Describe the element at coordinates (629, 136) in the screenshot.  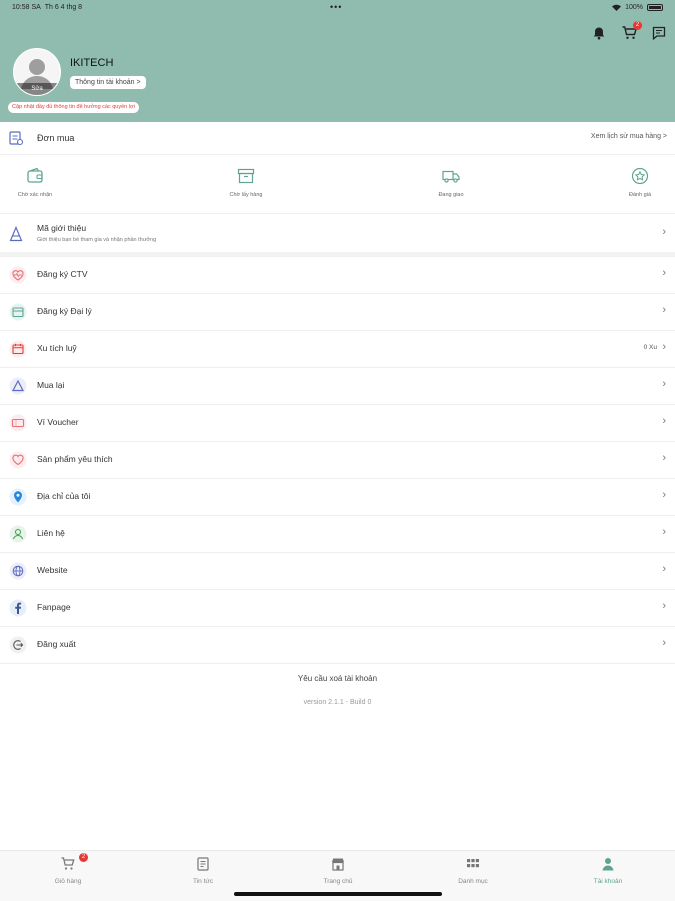
I see `order-history-link: Xem lịch sử mua hàng >` at that location.